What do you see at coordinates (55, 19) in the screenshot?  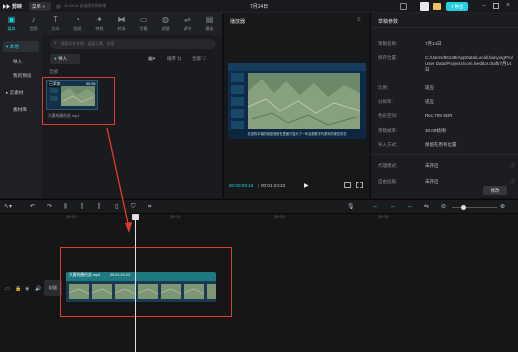 I see `text-icon: T` at bounding box center [55, 19].